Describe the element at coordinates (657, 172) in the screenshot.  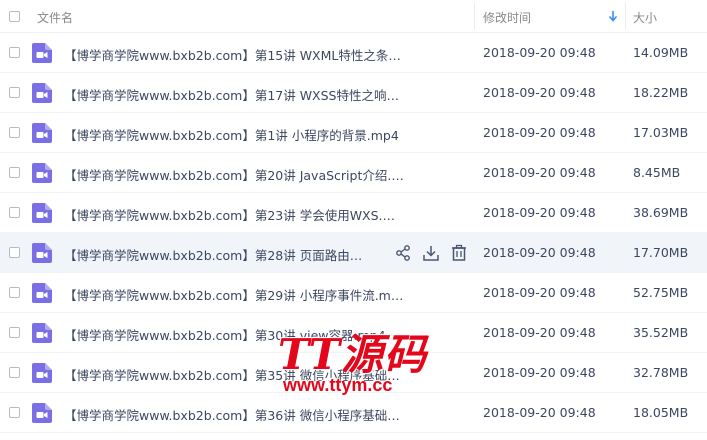
I see `file-size: 8.45MB` at that location.